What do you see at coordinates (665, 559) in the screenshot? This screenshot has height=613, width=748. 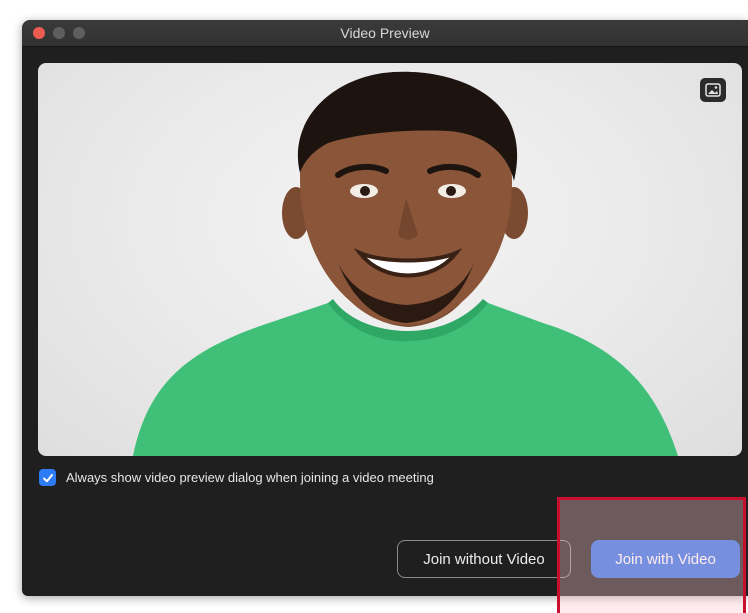 I see `join-with-video-button: Join with Video` at bounding box center [665, 559].